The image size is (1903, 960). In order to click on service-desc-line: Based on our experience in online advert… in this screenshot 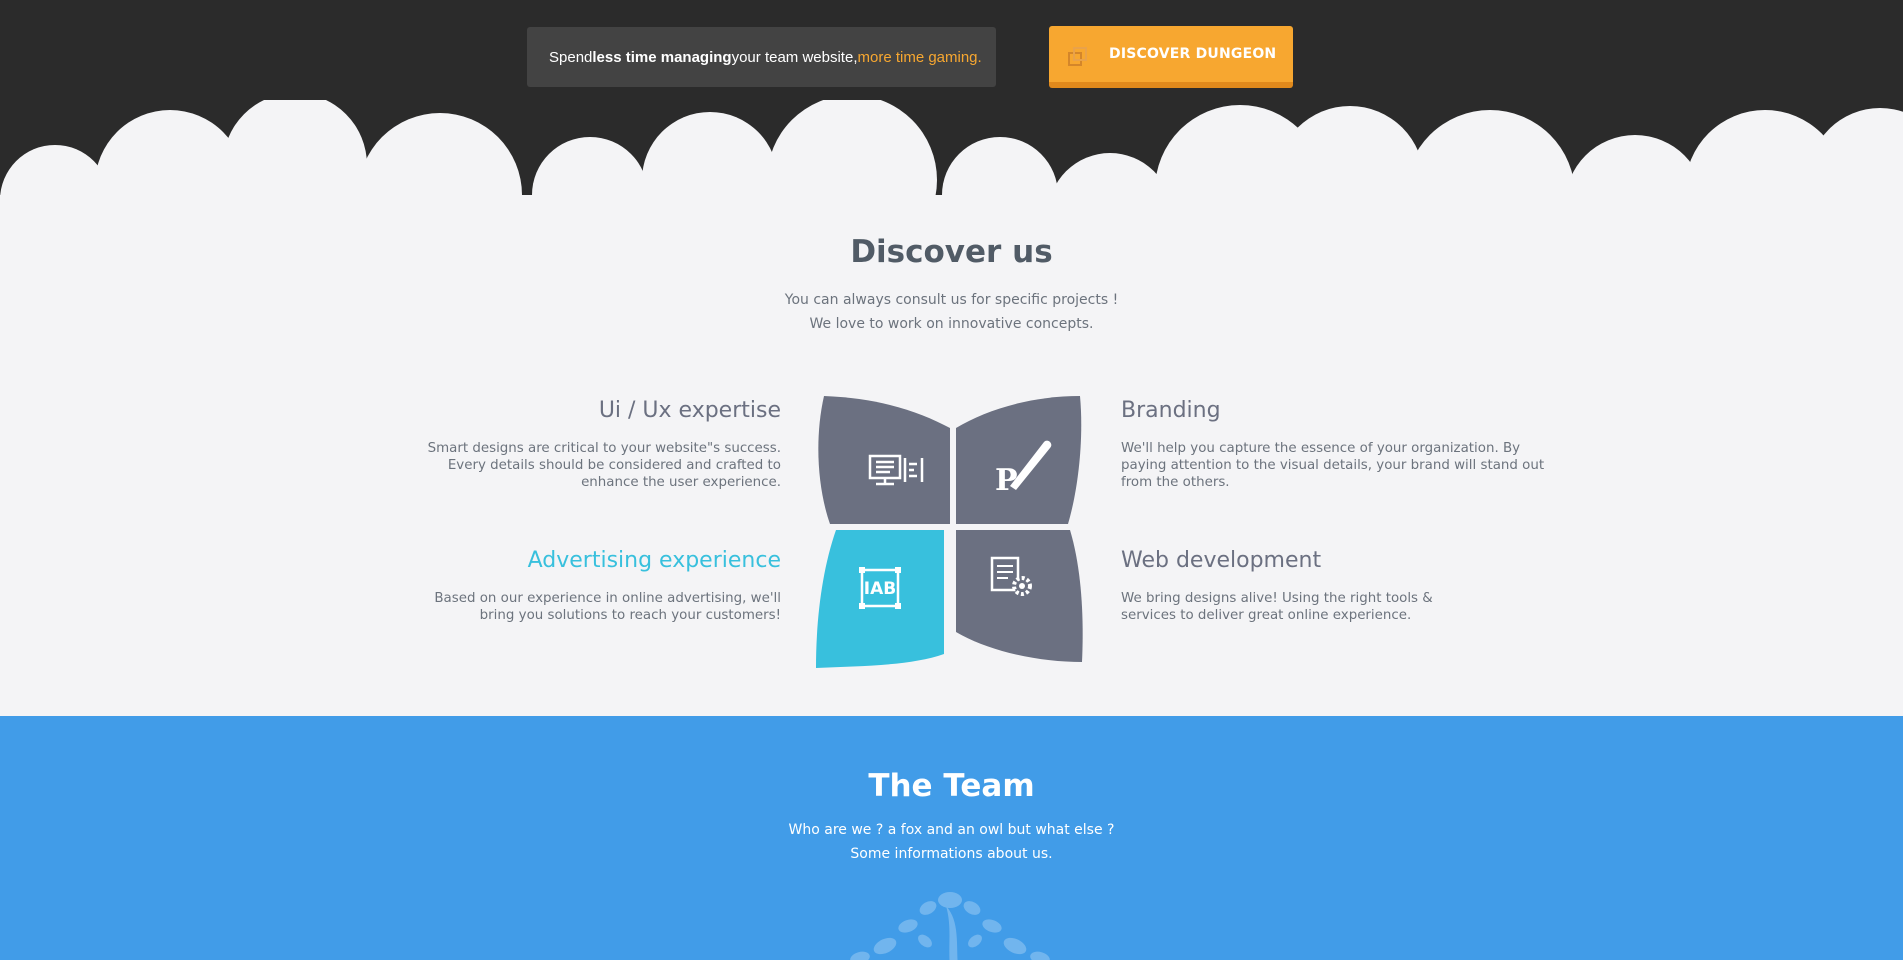, I will do `click(607, 598)`.